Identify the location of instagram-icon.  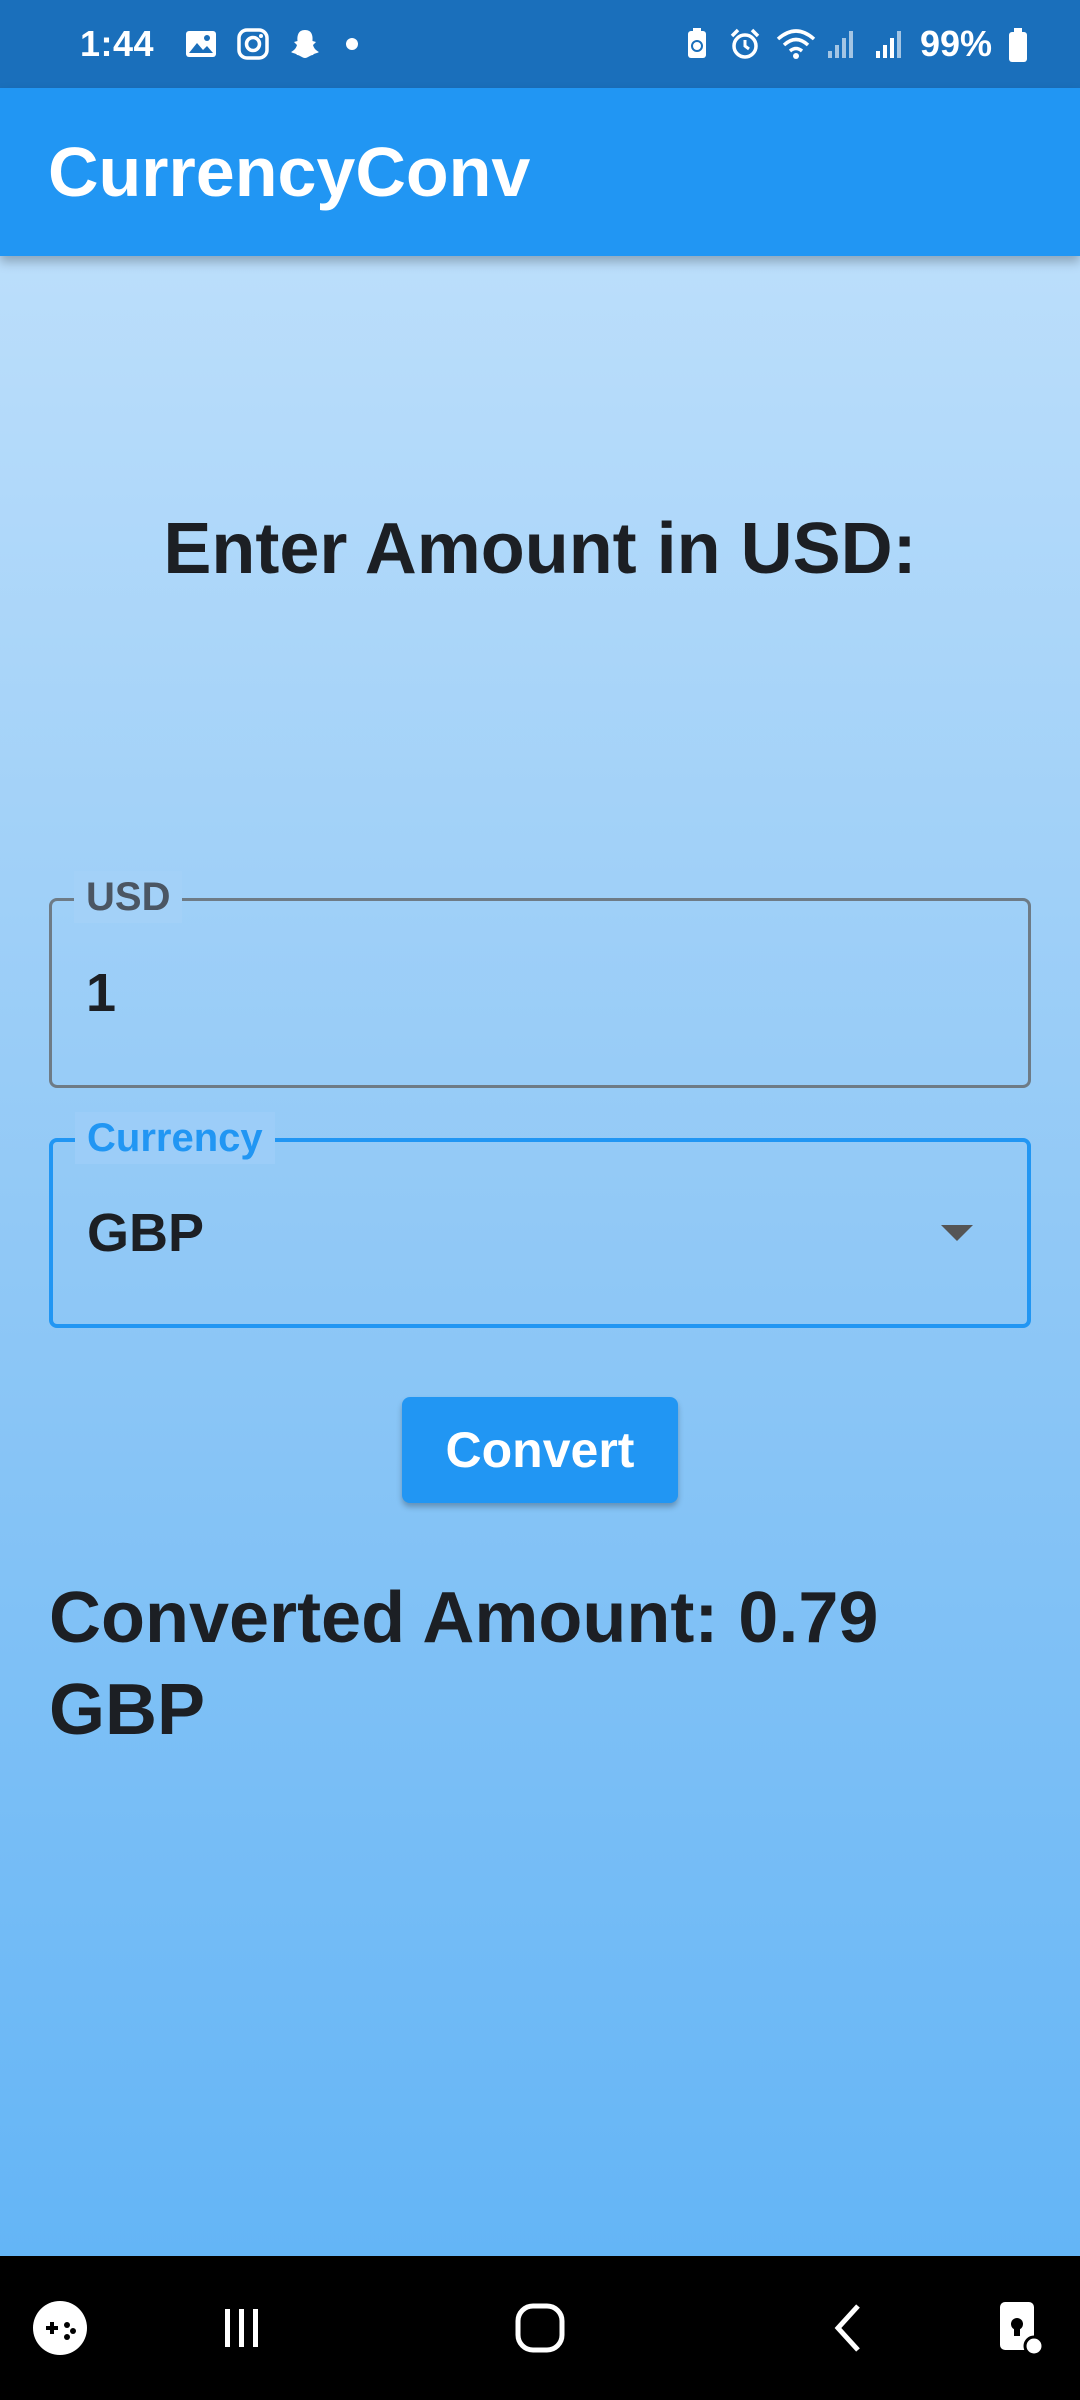
(253, 44).